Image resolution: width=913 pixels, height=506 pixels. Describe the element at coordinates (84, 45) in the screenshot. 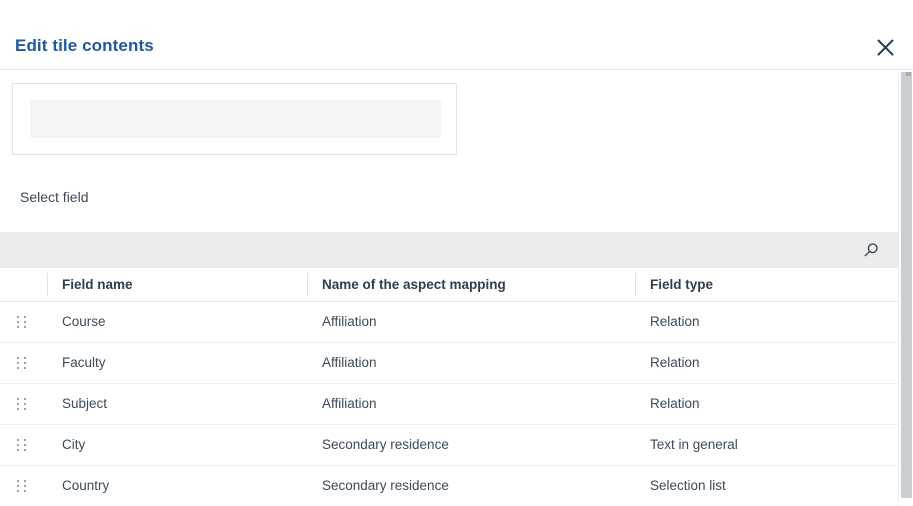

I see `page-title: Edit tile contents` at that location.